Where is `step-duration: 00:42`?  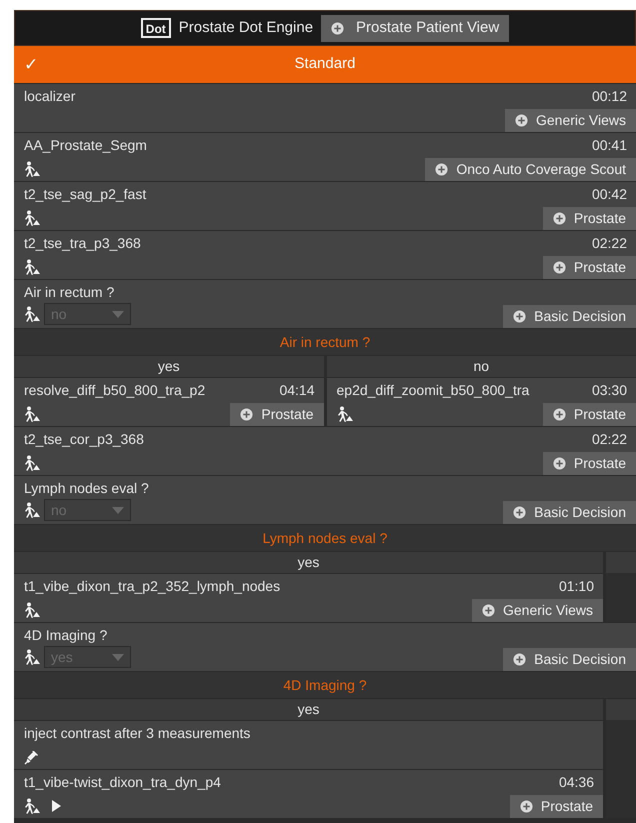
step-duration: 00:42 is located at coordinates (609, 194).